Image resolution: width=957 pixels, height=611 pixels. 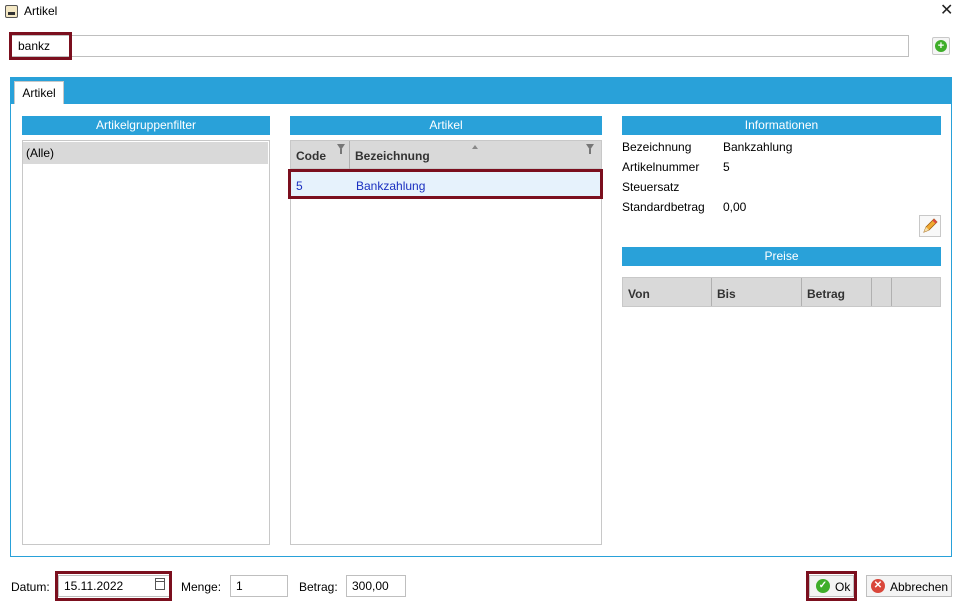 I want to click on amount-field, so click(x=376, y=586).